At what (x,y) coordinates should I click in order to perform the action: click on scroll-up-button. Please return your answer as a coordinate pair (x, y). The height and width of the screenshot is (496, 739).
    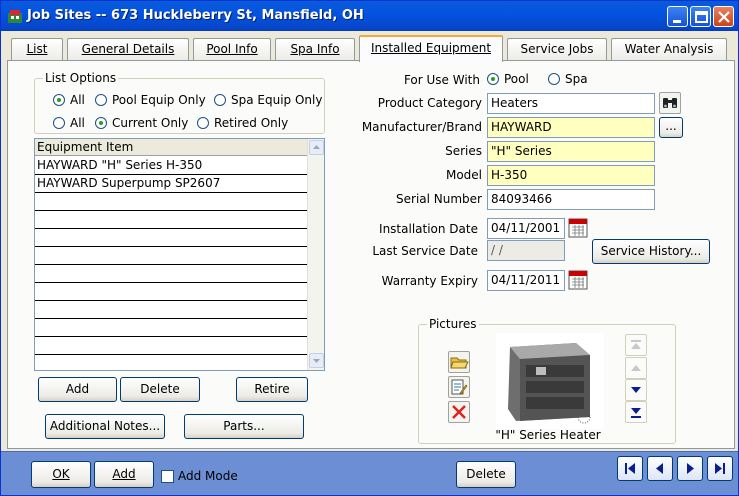
    Looking at the image, I should click on (316, 147).